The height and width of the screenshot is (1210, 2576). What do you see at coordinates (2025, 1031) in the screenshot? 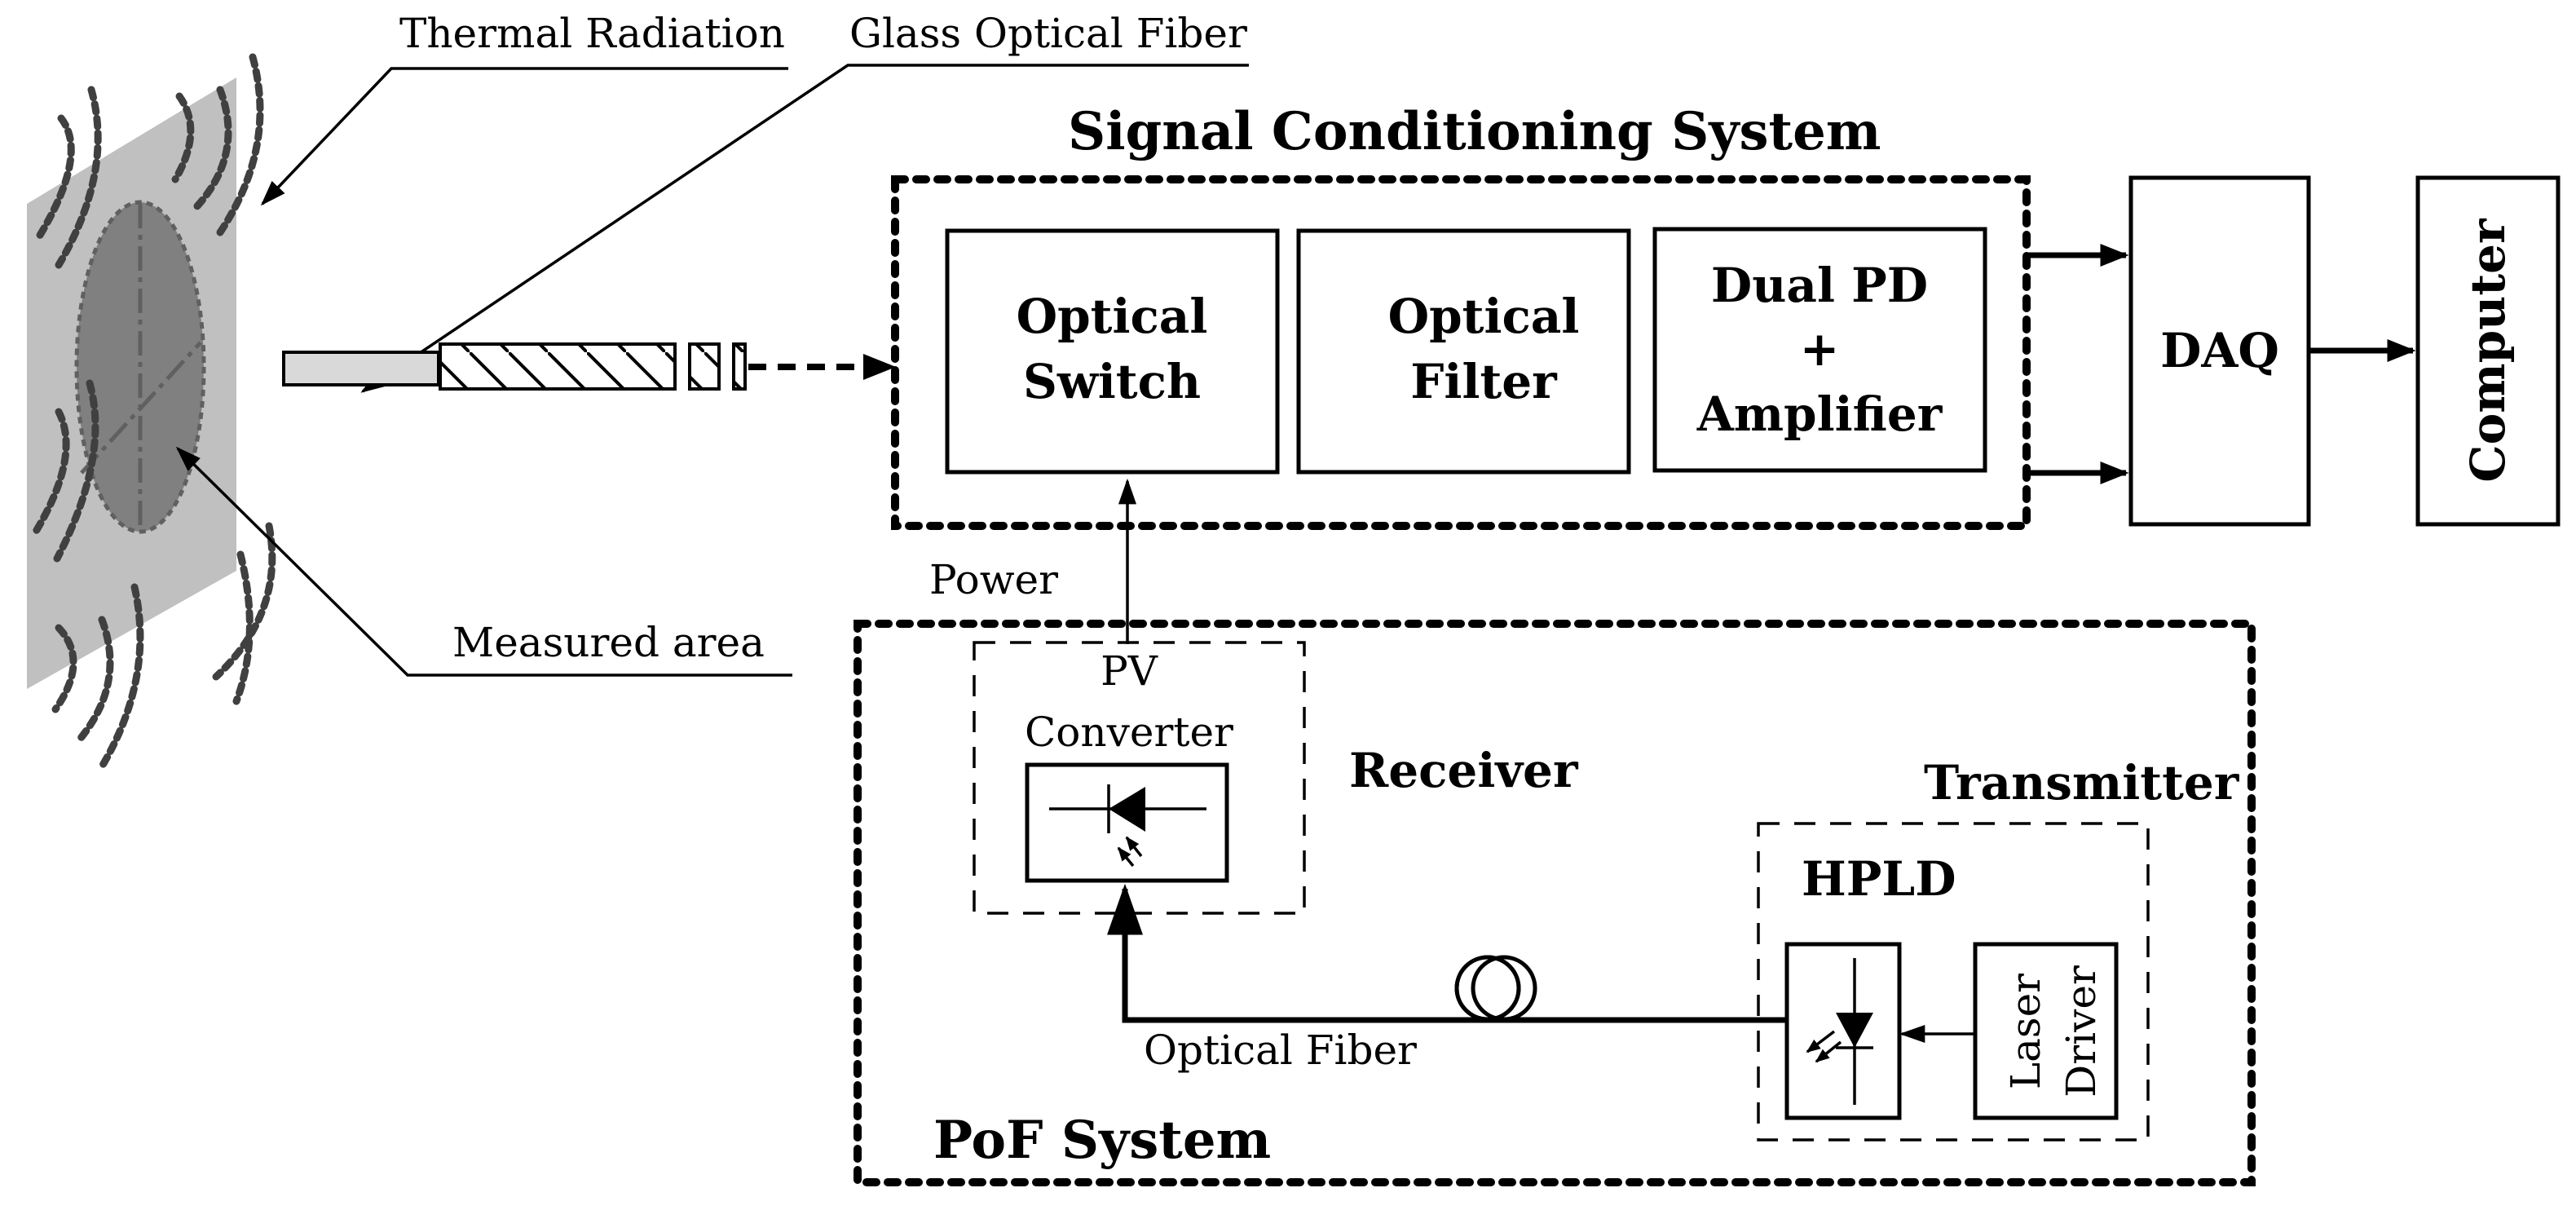
I see `laser-driver-label: Laser` at bounding box center [2025, 1031].